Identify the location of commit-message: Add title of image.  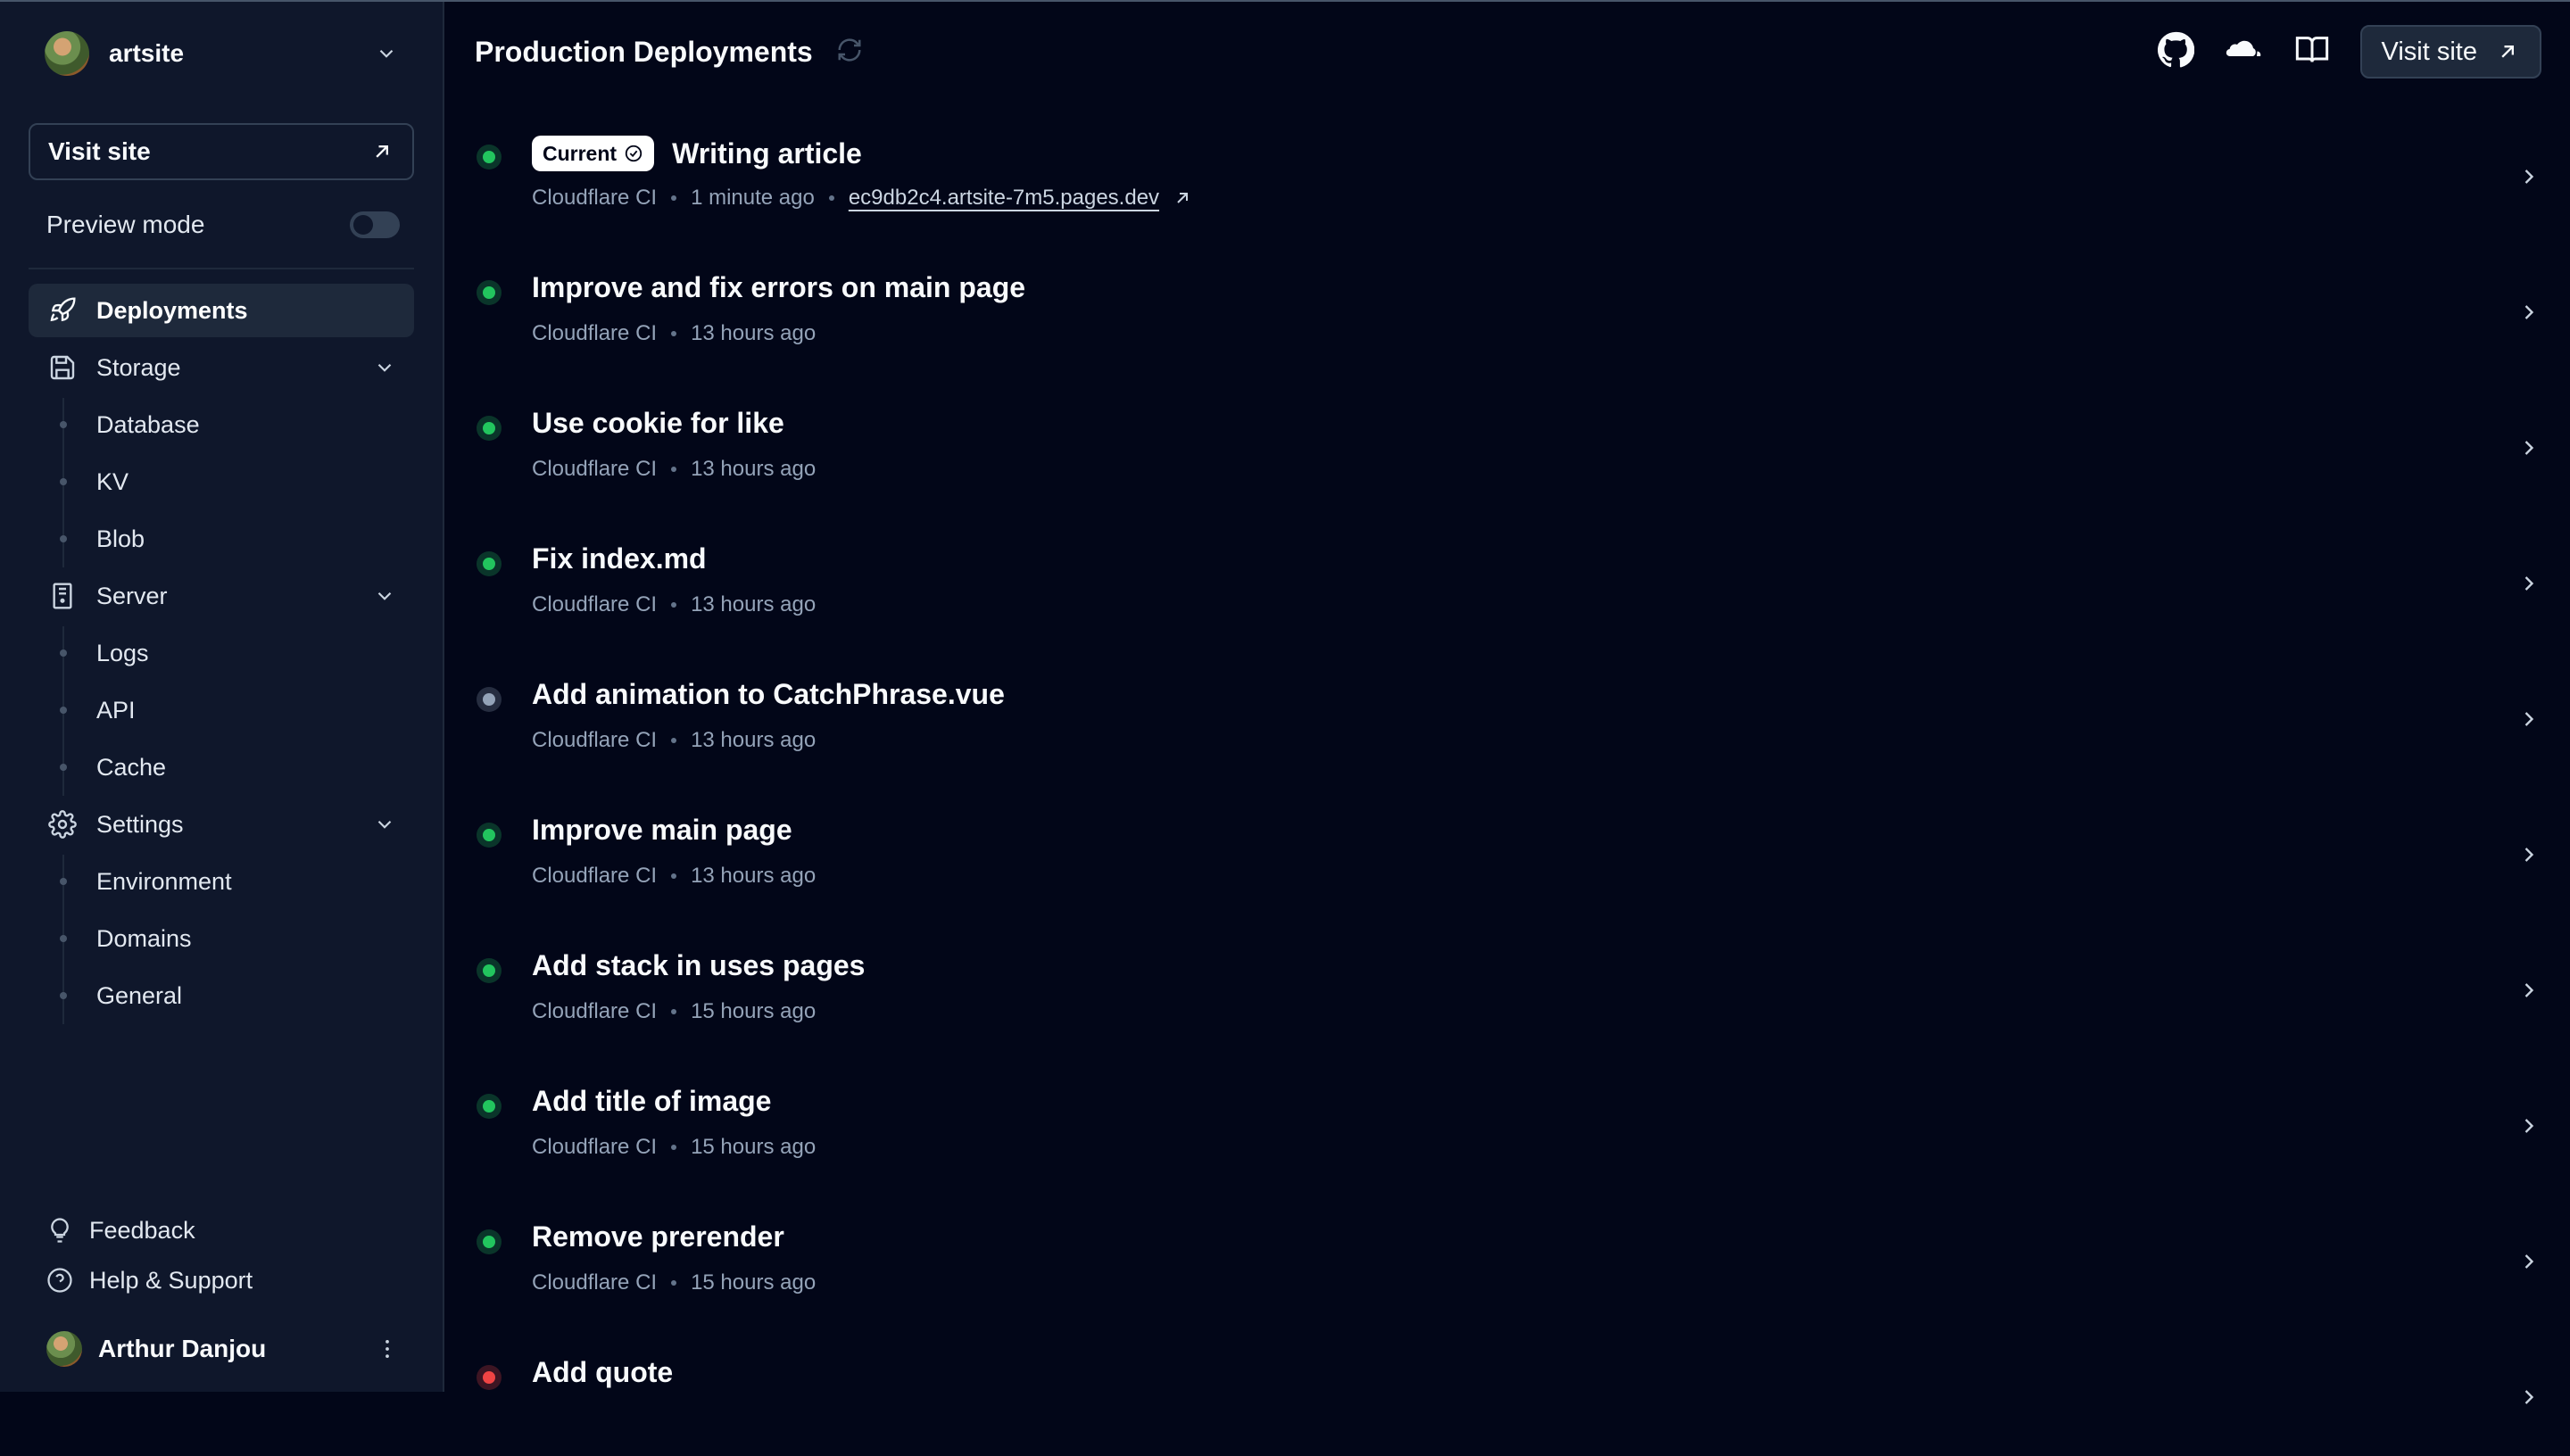
(652, 1101).